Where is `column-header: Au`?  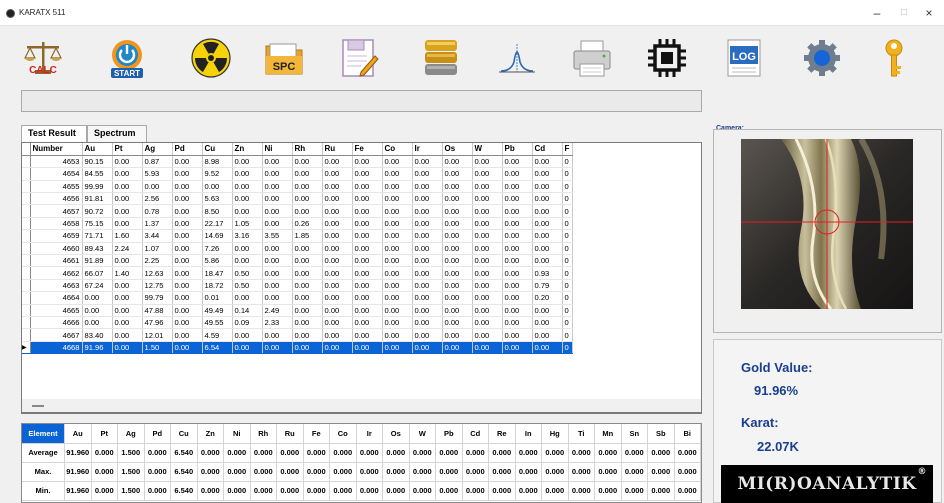
column-header: Au is located at coordinates (97, 149).